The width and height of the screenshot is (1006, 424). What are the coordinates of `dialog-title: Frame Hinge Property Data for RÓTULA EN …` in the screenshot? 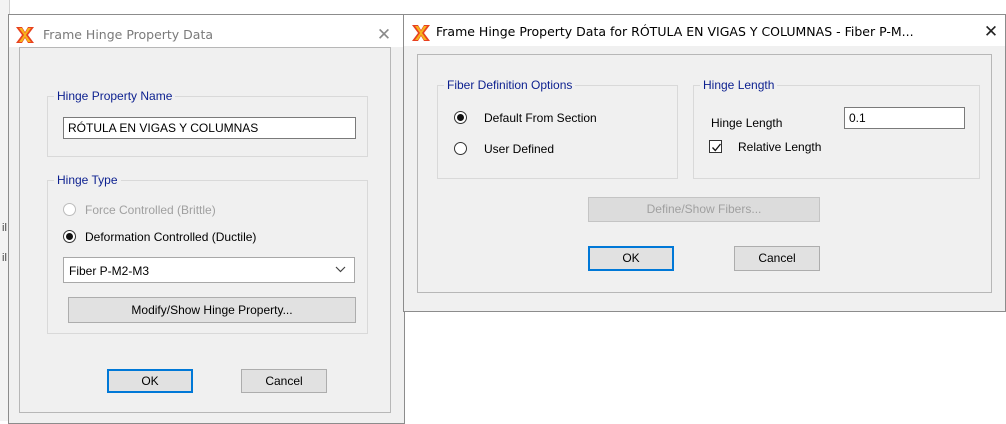 It's located at (675, 31).